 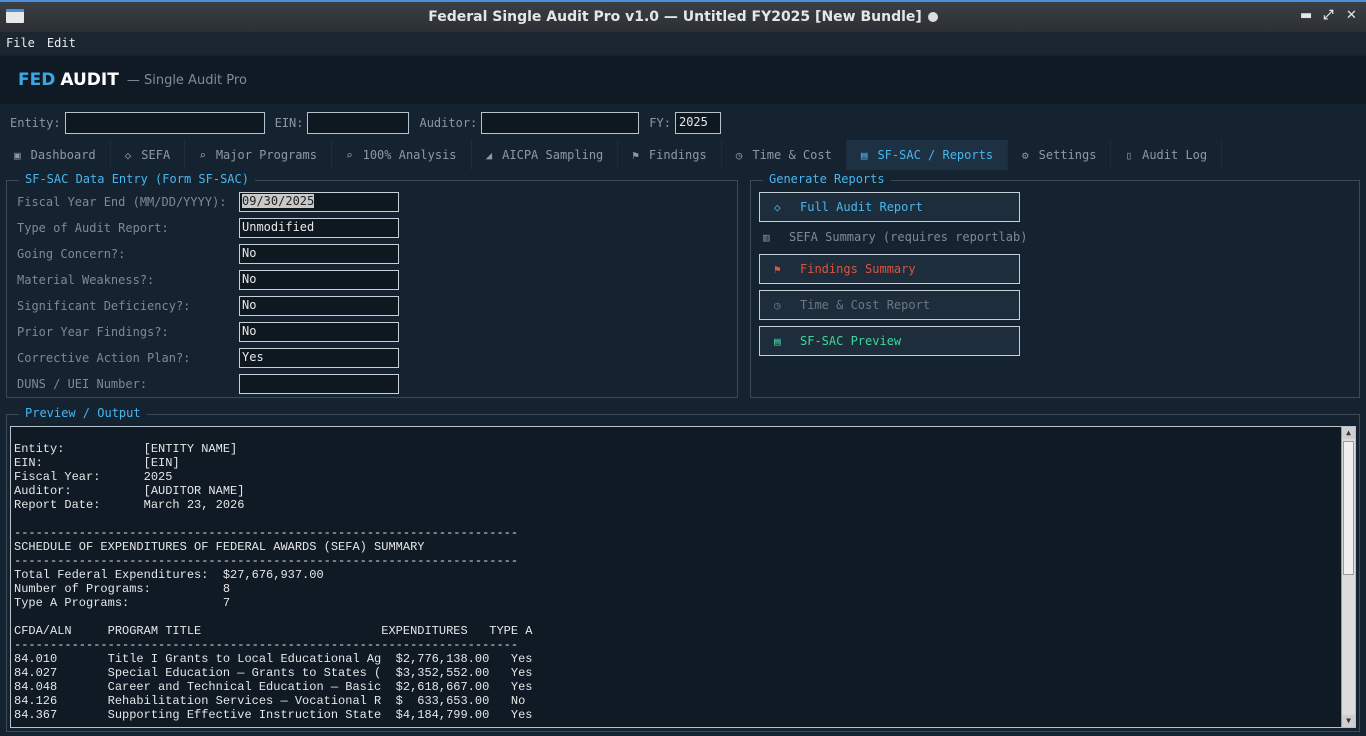 What do you see at coordinates (208, 254) in the screenshot?
I see `field-row: Going Concern?: No` at bounding box center [208, 254].